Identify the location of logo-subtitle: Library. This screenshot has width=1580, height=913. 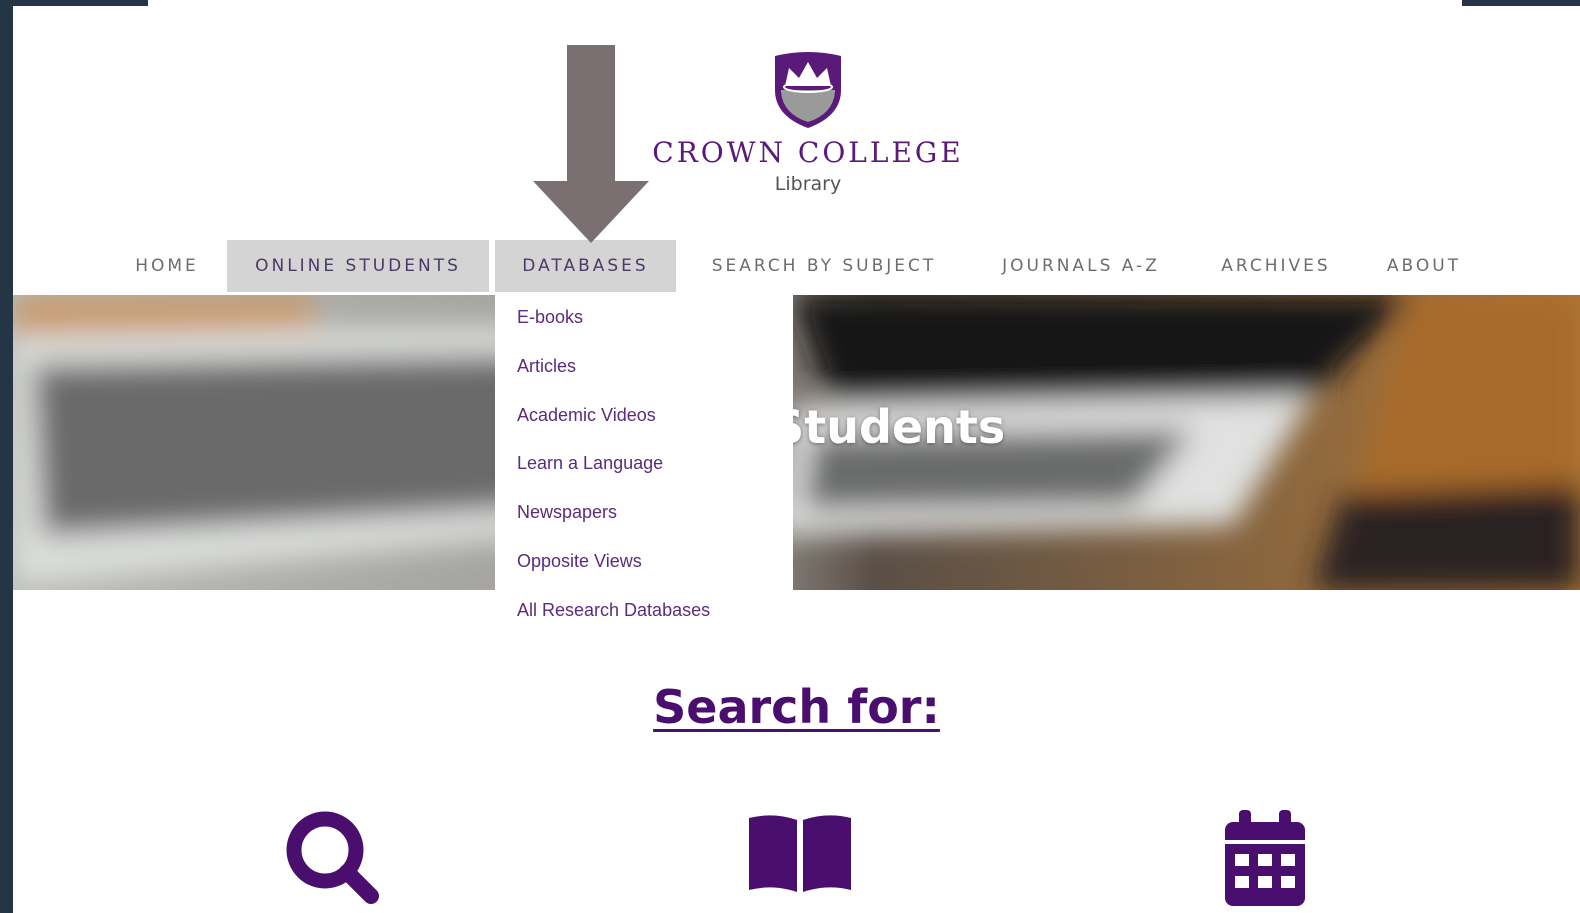
(808, 184).